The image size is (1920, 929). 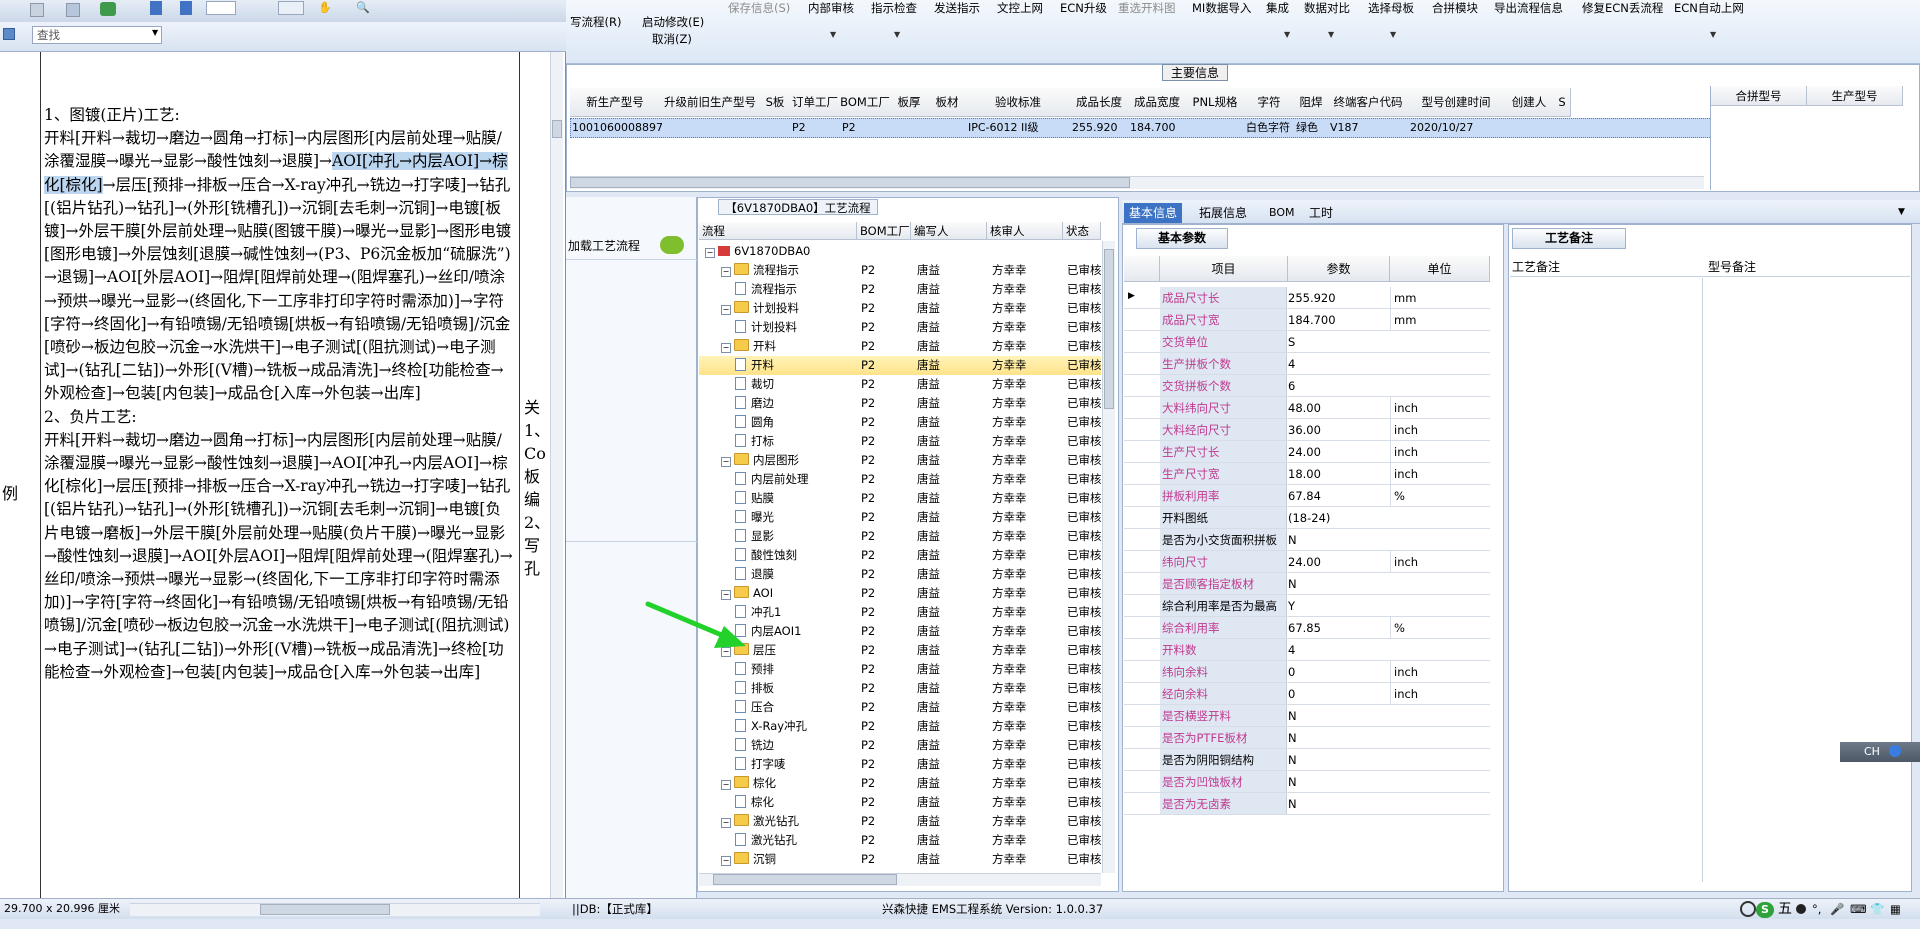 What do you see at coordinates (1622, 8) in the screenshot?
I see `repair-ecn-button: 修复ECN丢流程` at bounding box center [1622, 8].